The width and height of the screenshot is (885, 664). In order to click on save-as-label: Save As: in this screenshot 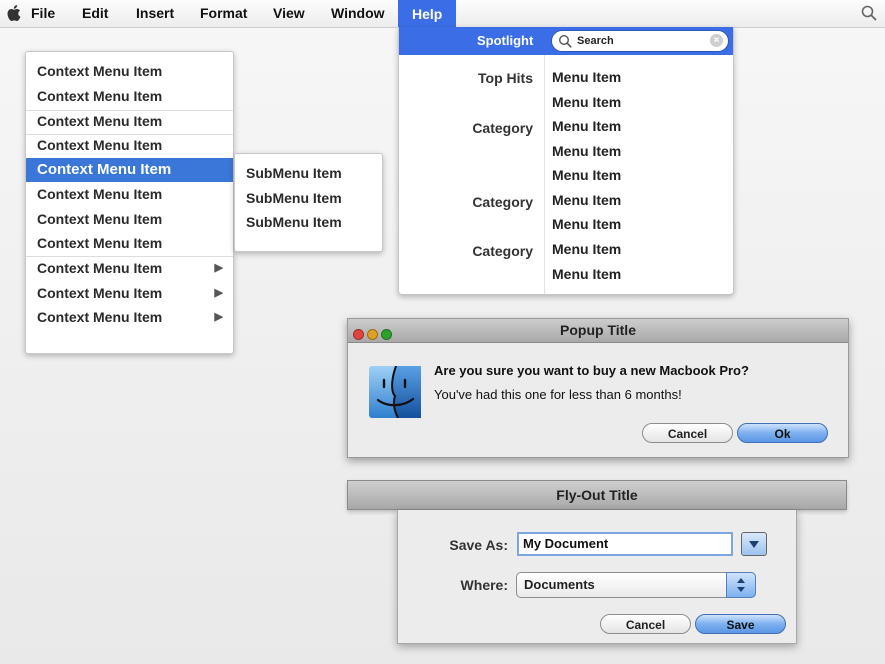, I will do `click(478, 545)`.